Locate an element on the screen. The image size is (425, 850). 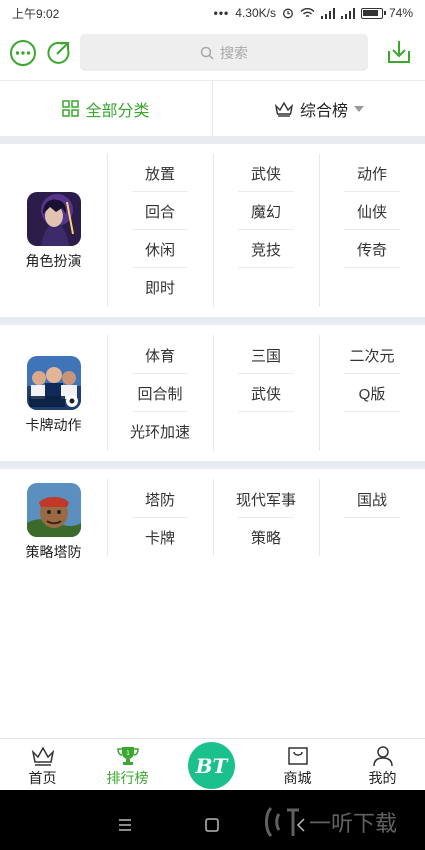
tag-button: 传奇 is located at coordinates (372, 249).